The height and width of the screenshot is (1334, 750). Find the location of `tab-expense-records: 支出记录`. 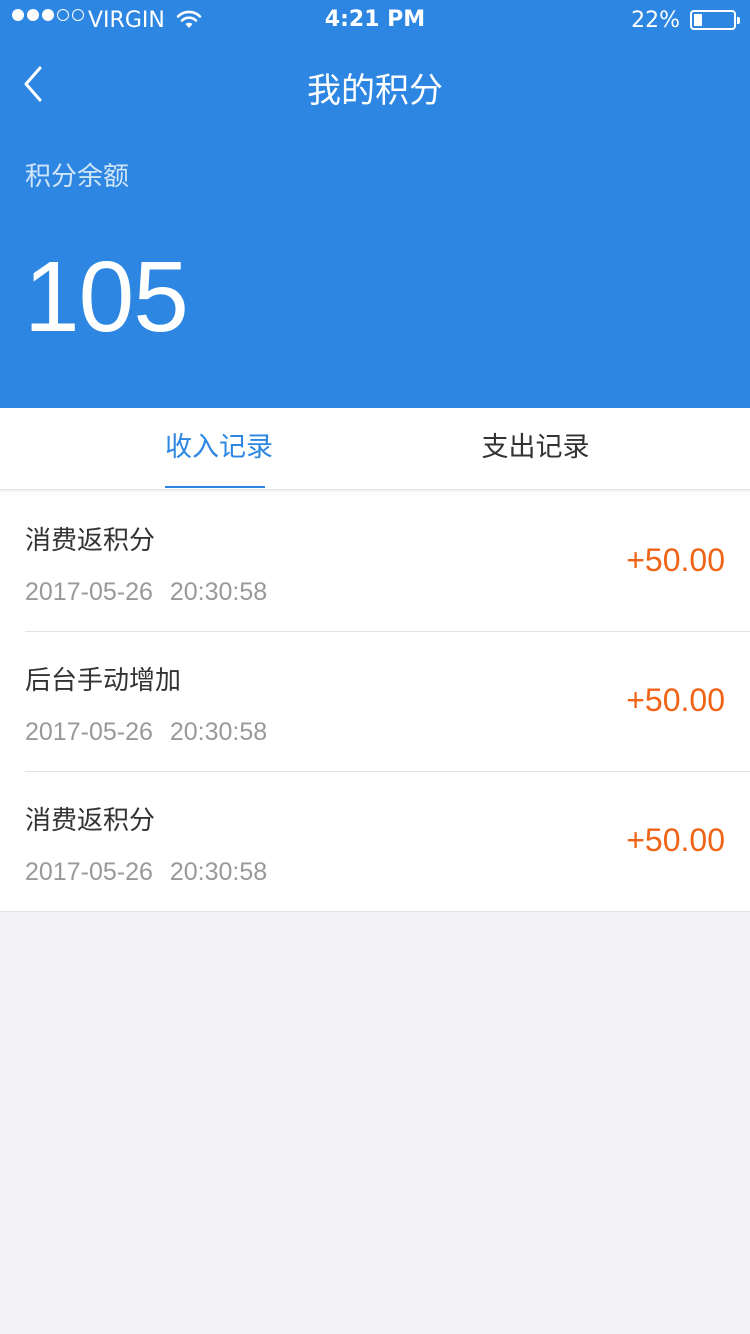

tab-expense-records: 支出记录 is located at coordinates (535, 449).